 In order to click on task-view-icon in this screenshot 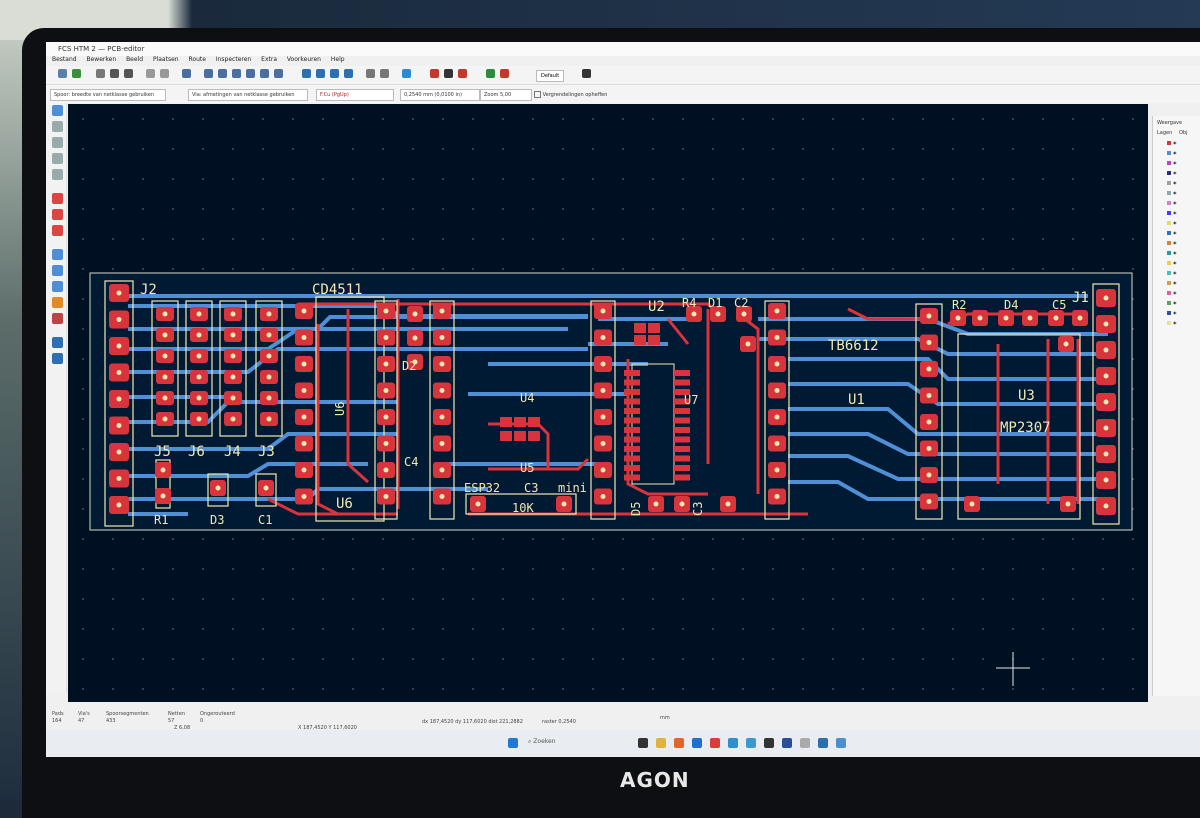, I will do `click(643, 743)`.